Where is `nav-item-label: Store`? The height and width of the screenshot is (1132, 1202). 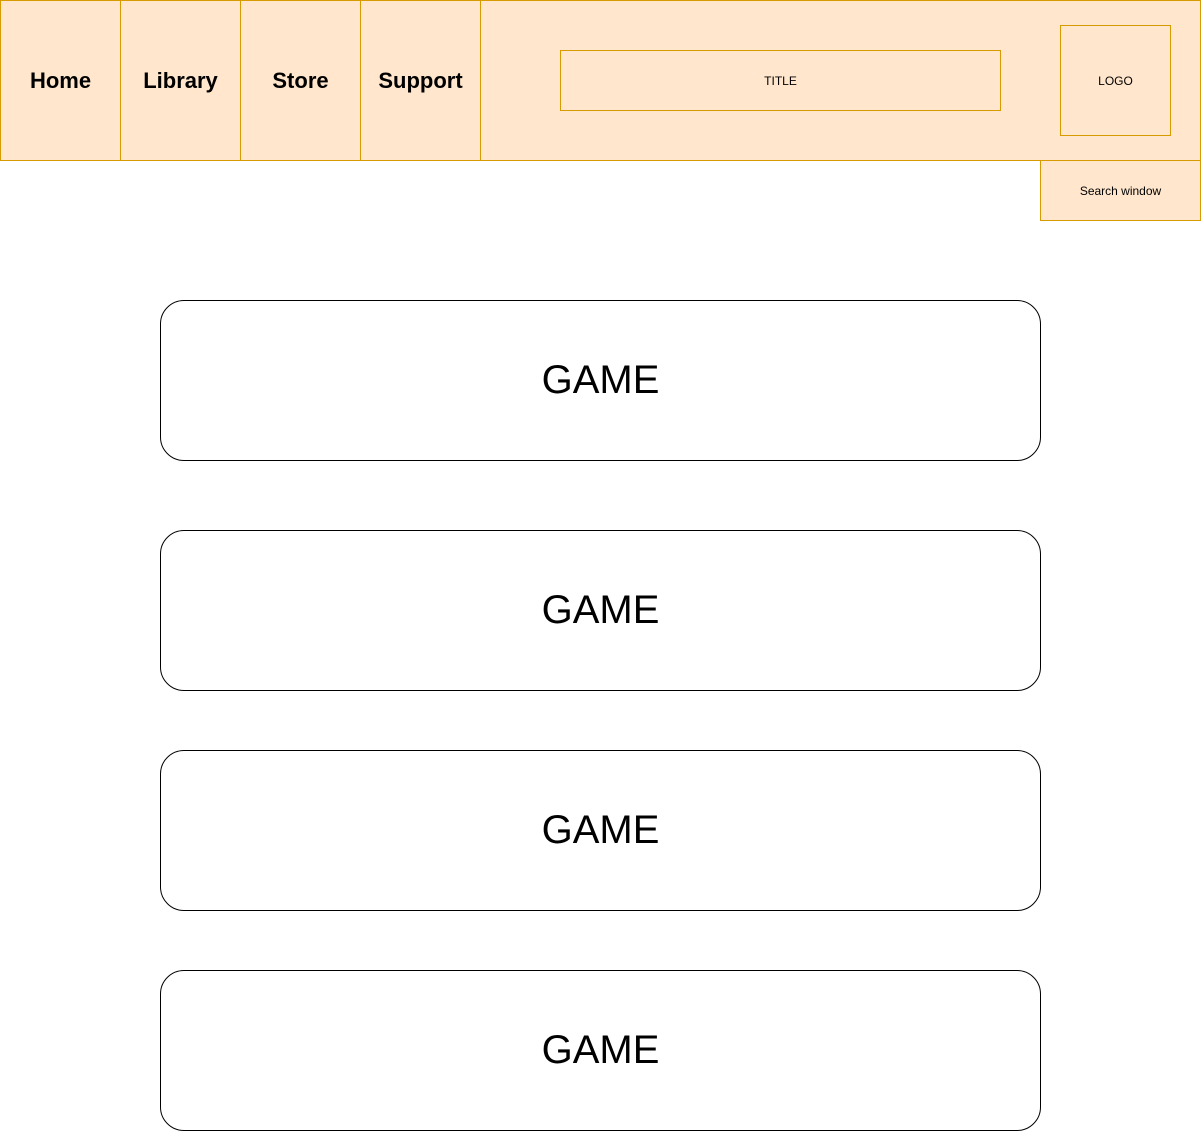
nav-item-label: Store is located at coordinates (300, 80).